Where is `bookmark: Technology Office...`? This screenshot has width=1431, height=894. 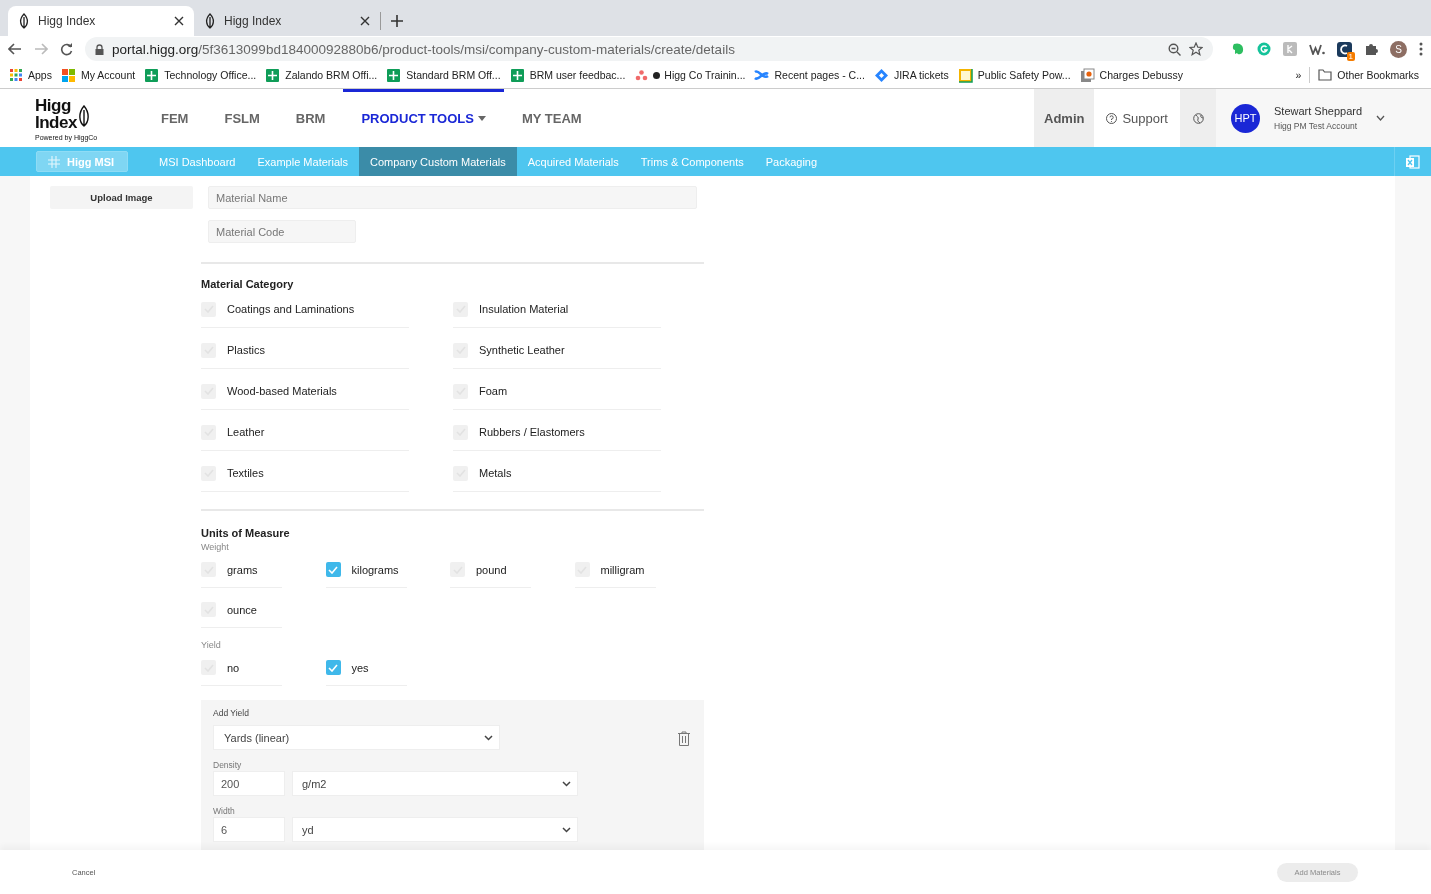
bookmark: Technology Office... is located at coordinates (200, 75).